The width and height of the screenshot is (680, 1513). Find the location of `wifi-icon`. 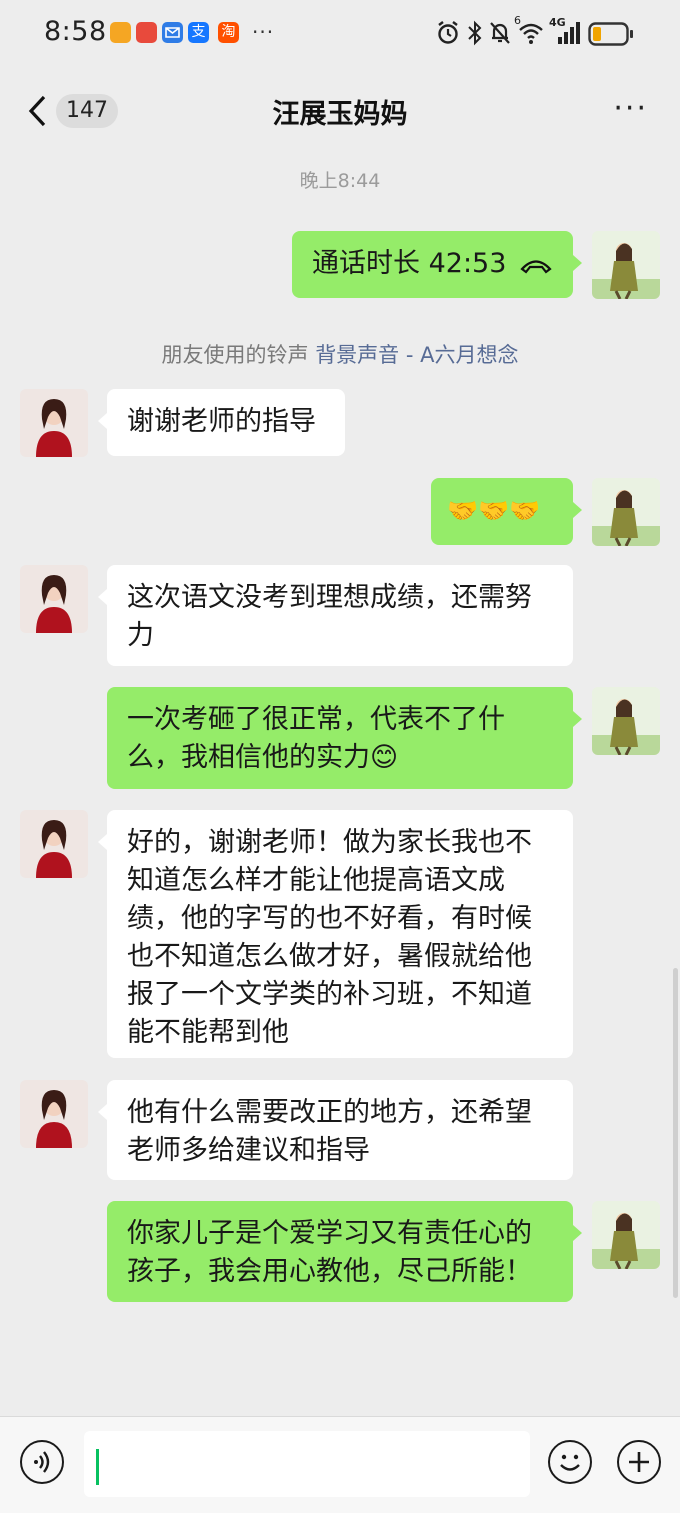

wifi-icon is located at coordinates (531, 33).